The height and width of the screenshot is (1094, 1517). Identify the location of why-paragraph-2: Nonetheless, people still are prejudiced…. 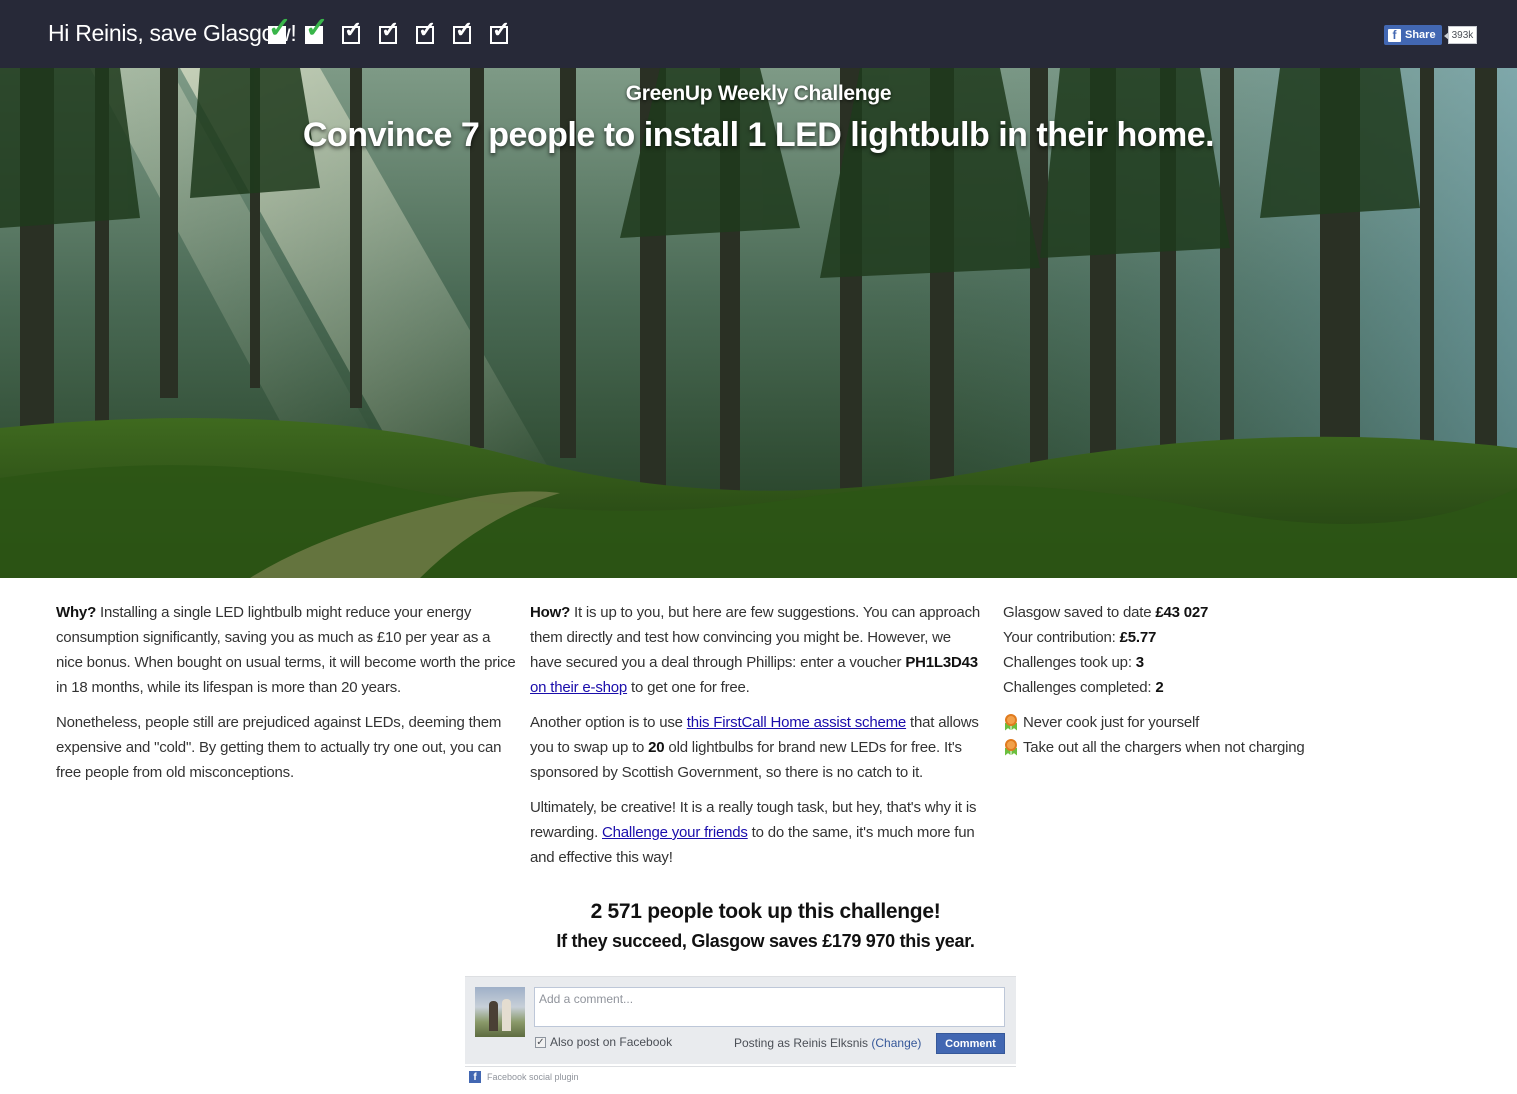
(279, 747).